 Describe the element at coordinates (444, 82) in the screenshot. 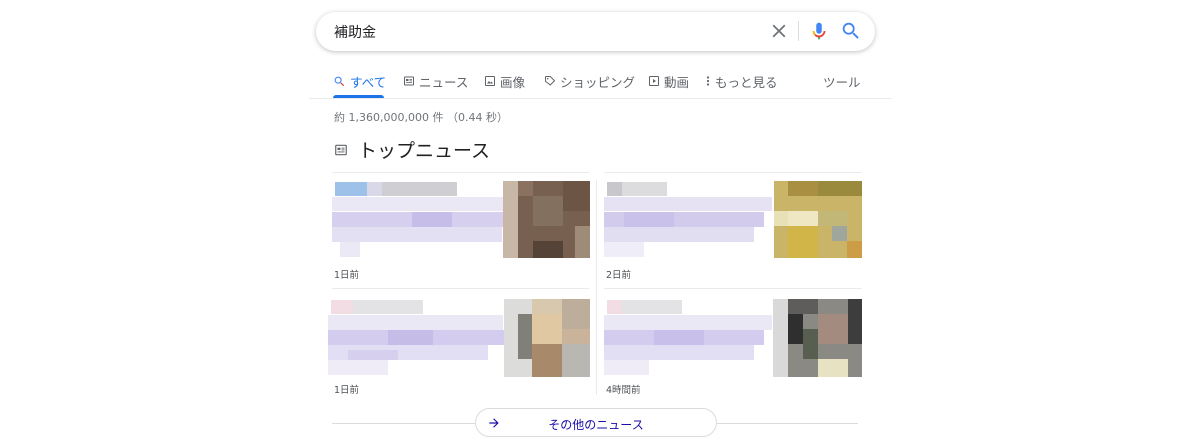

I see `tab-label: ニュース` at that location.